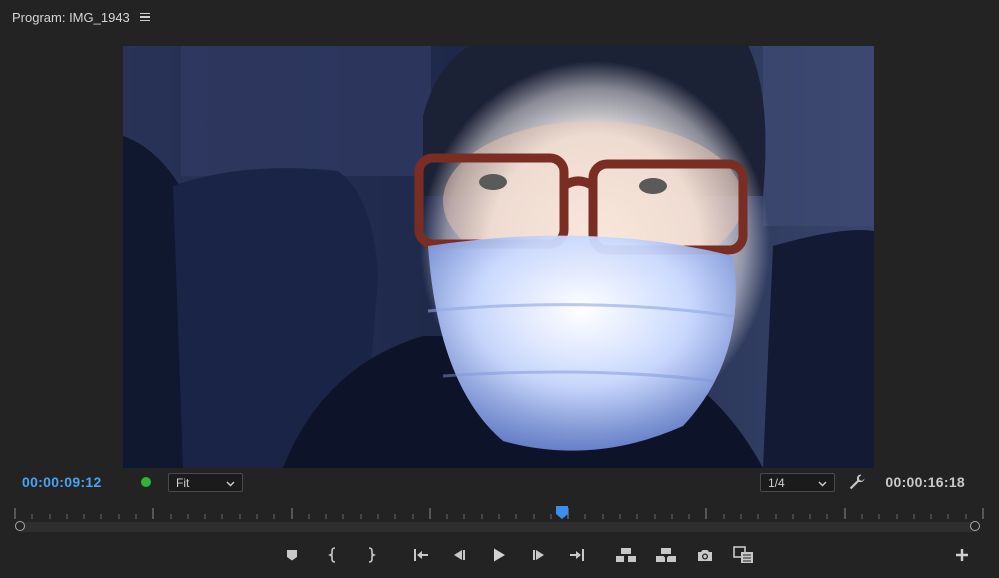 Image resolution: width=999 pixels, height=578 pixels. Describe the element at coordinates (562, 515) in the screenshot. I see `playhead` at that location.